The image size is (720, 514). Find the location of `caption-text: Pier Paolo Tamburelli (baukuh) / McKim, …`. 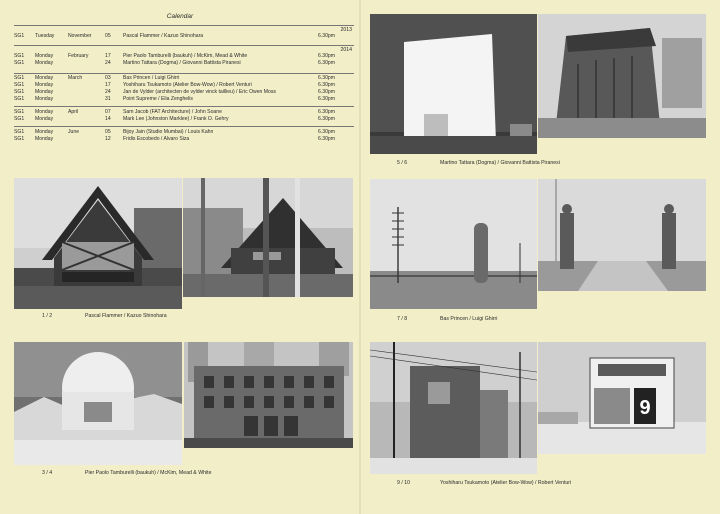

caption-text: Pier Paolo Tamburelli (baukuh) / McKim, … is located at coordinates (148, 473).